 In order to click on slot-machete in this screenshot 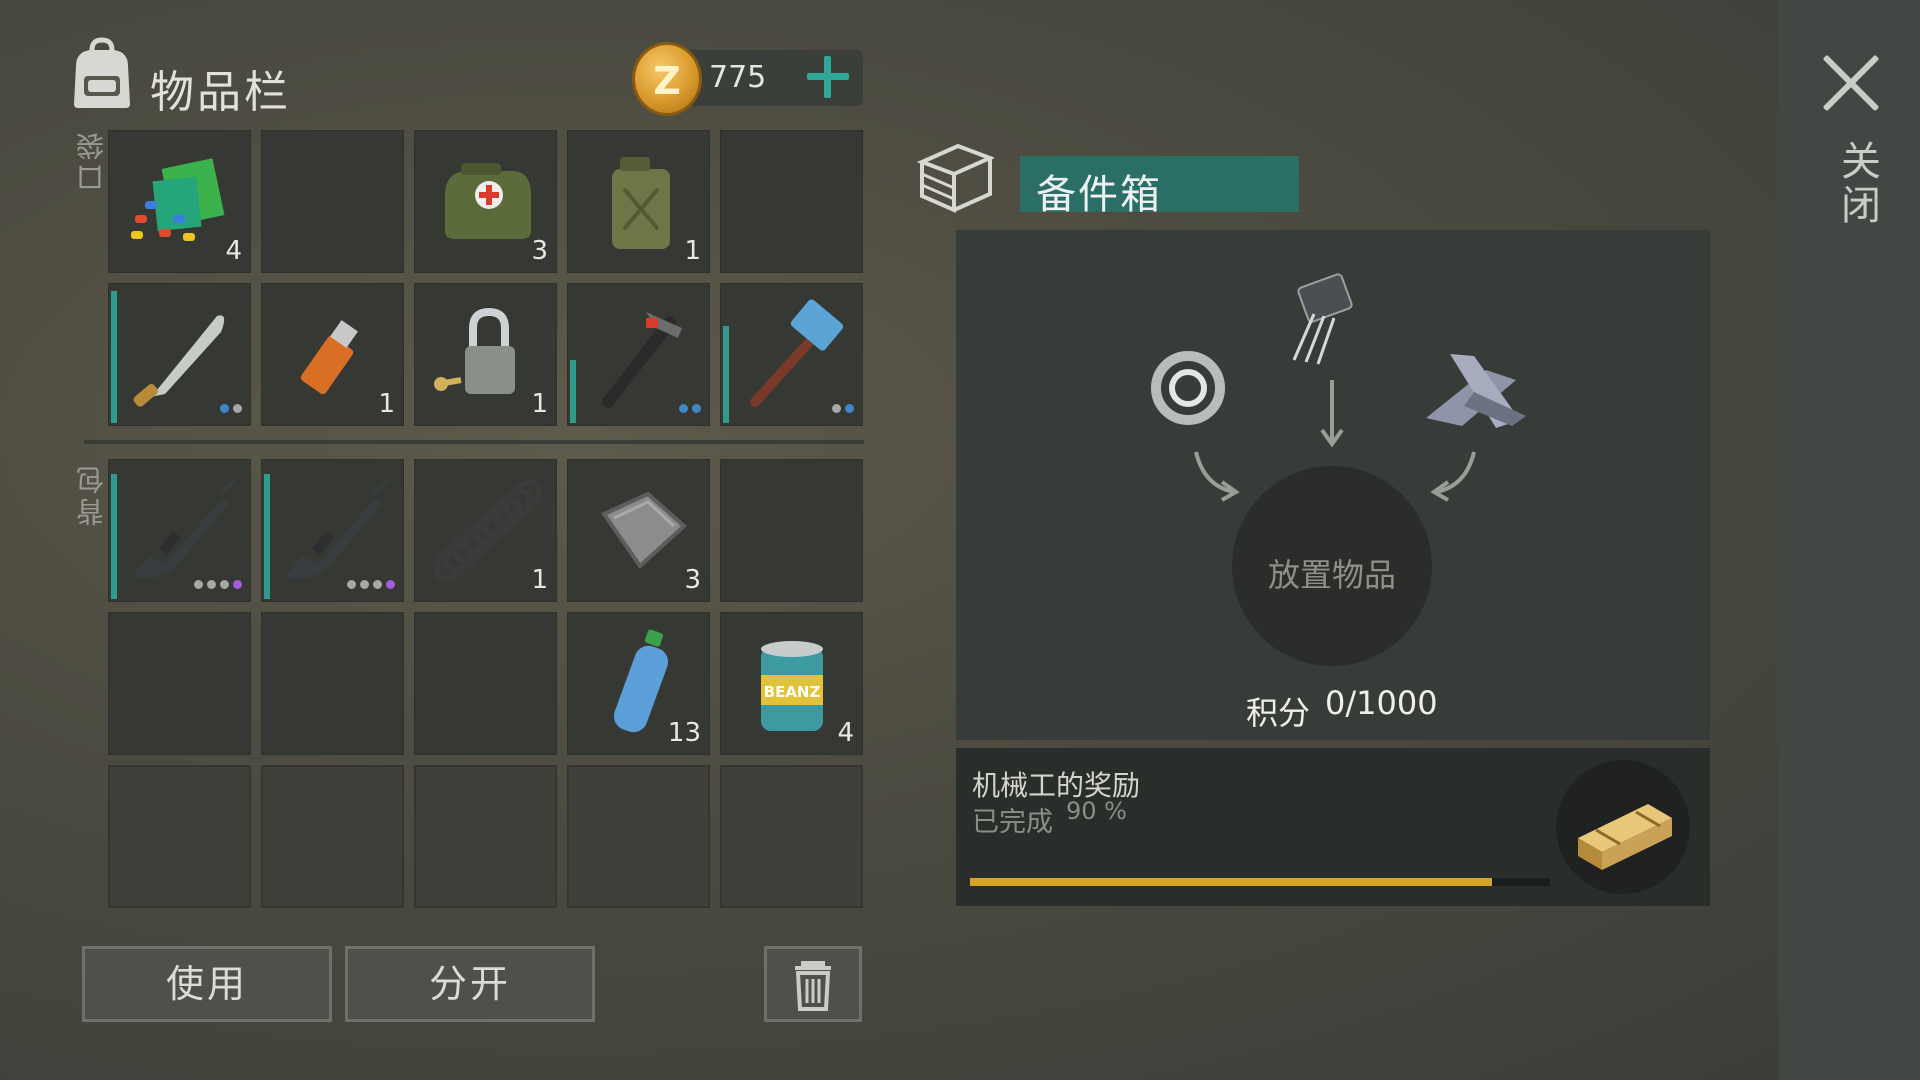, I will do `click(179, 354)`.